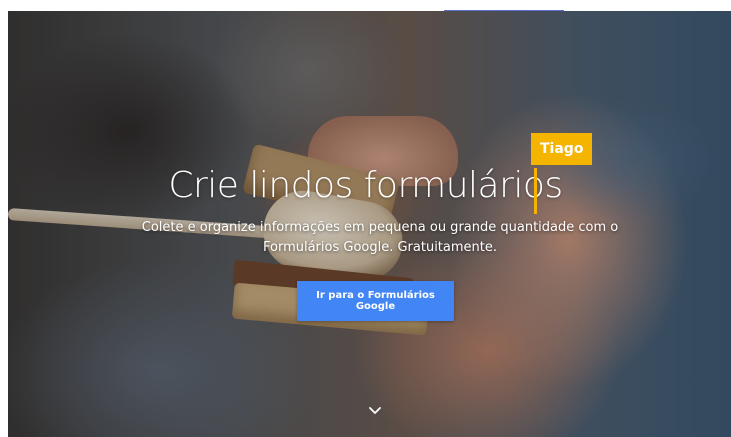  I want to click on collaborator-cursor, so click(535, 191).